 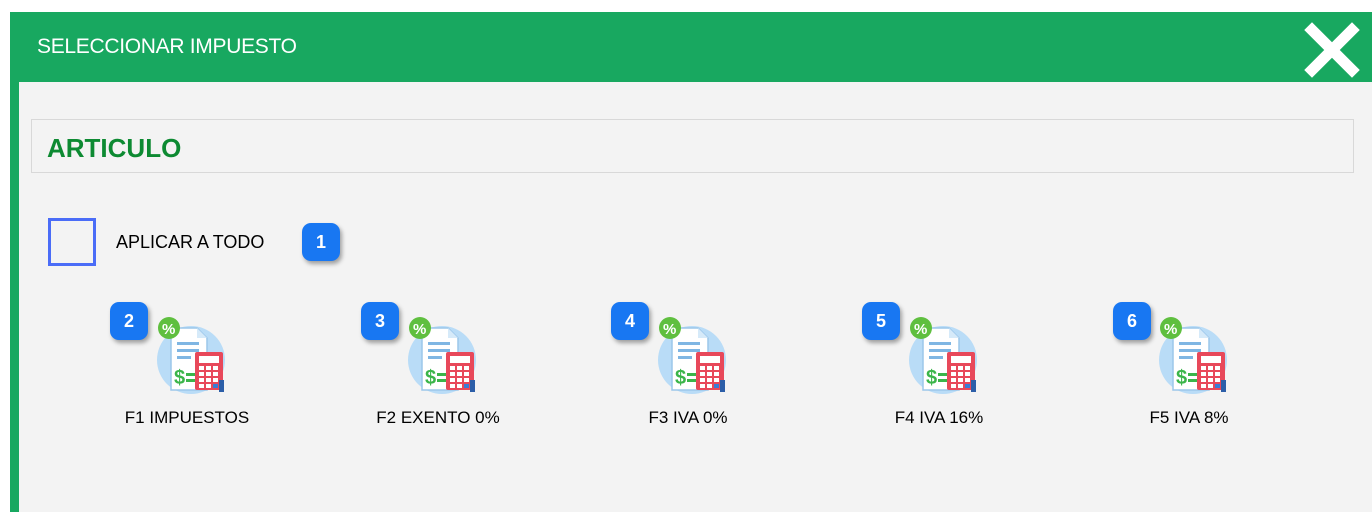 I want to click on tax-option-label: F3 IVA 0%, so click(x=688, y=417).